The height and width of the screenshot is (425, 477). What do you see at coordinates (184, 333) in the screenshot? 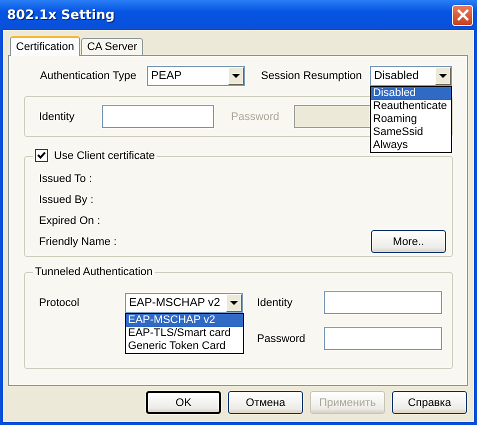
I see `dropdown-option: EAP-TLS/Smart card` at bounding box center [184, 333].